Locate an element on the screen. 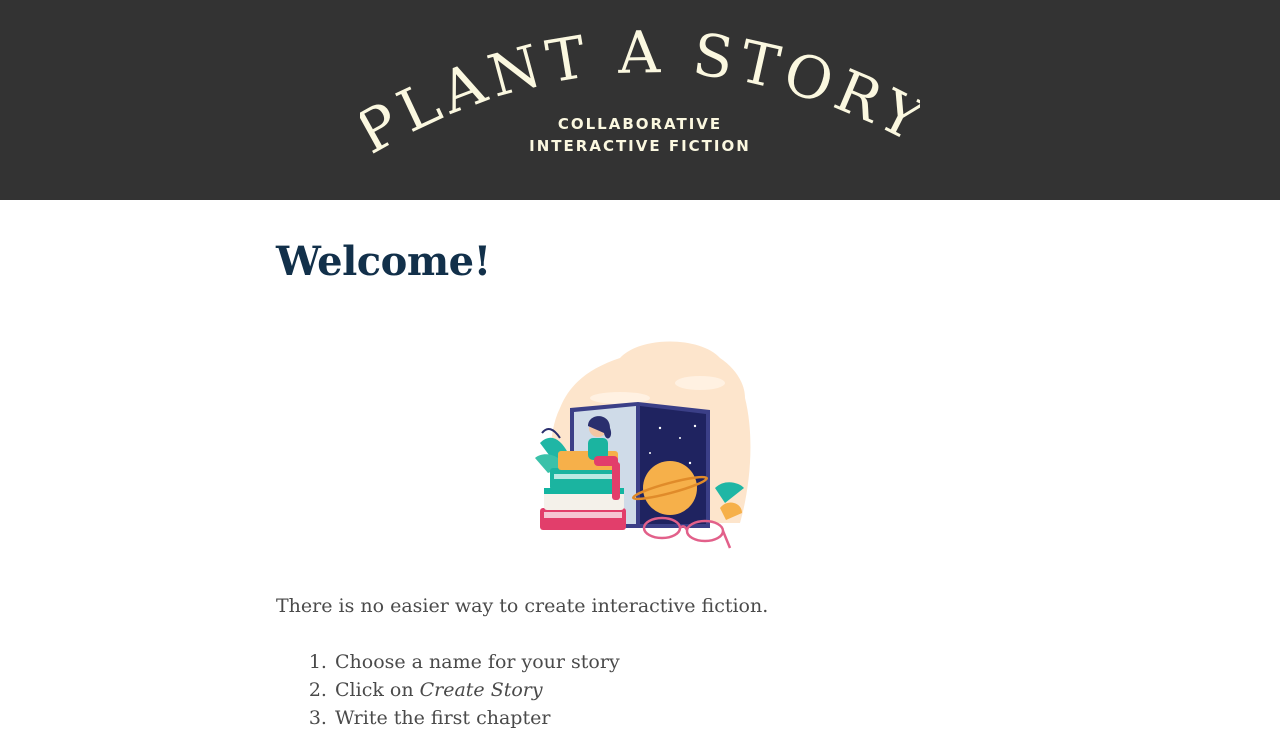 The height and width of the screenshot is (732, 1280). reading-books-illustration is located at coordinates (643, 445).